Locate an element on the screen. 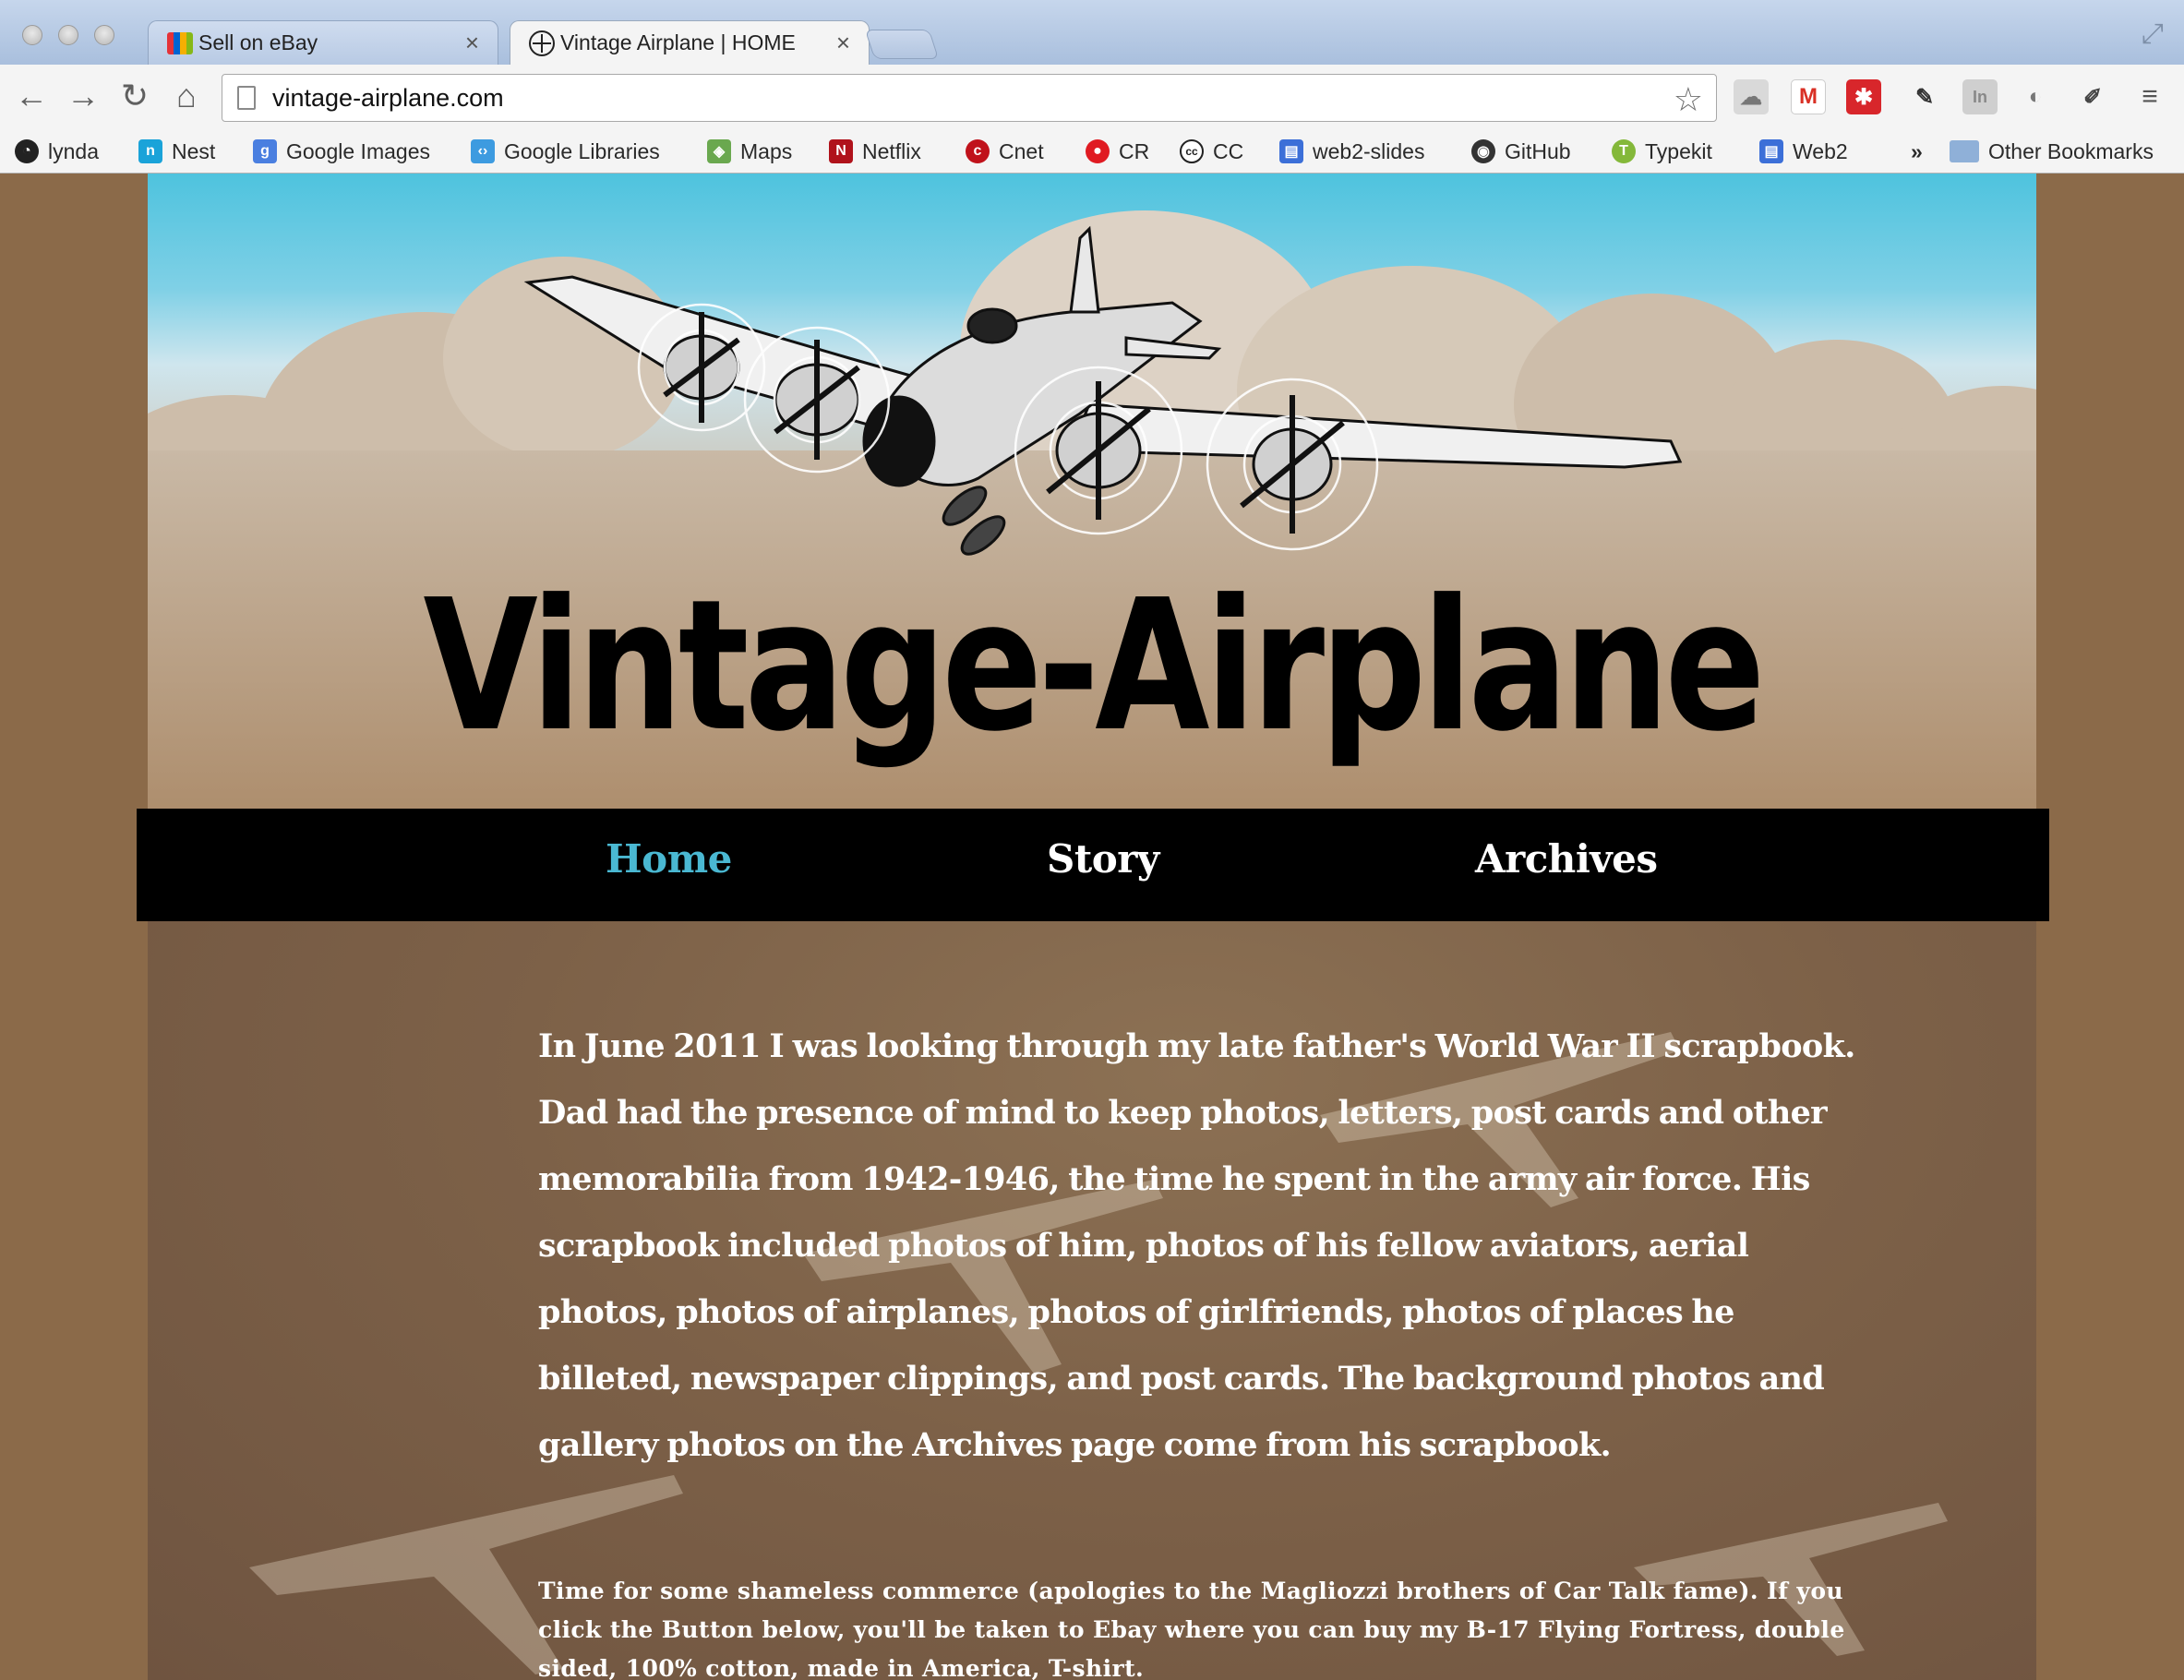 Image resolution: width=2184 pixels, height=1680 pixels. bookmark-label: GitHub is located at coordinates (1538, 150).